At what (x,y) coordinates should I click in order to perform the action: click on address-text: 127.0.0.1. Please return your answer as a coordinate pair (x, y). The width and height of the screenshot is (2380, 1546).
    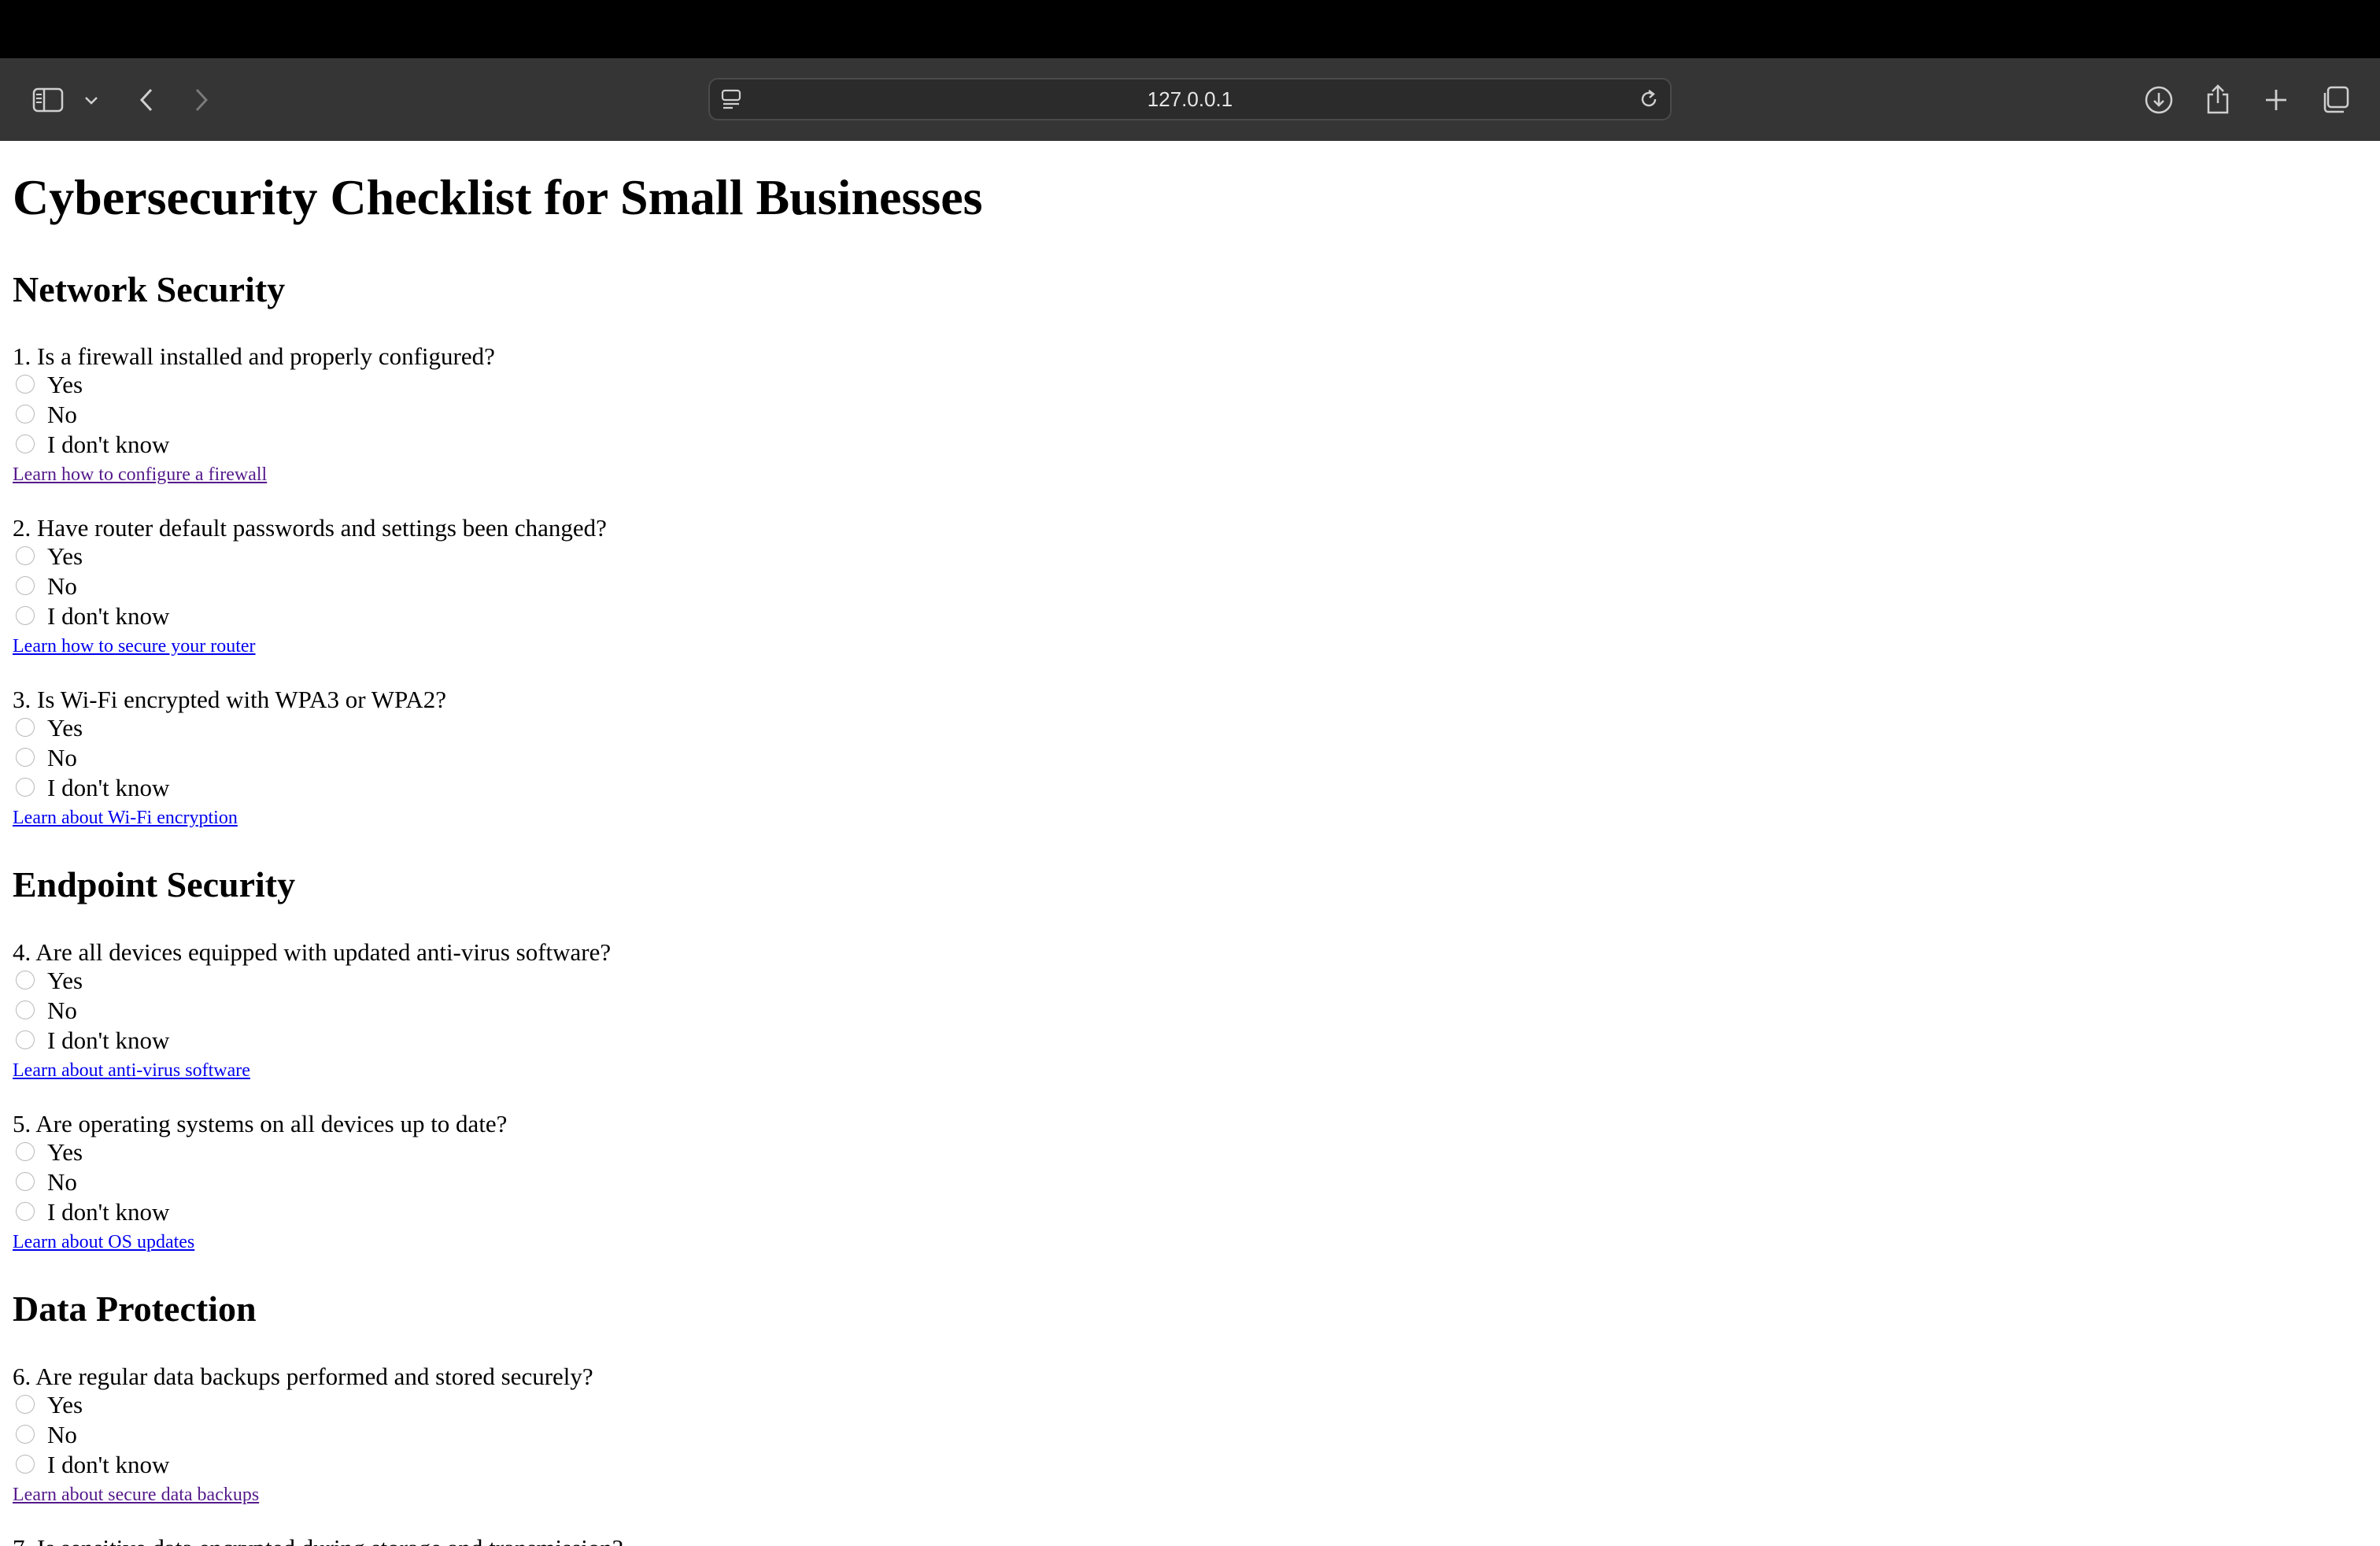
    Looking at the image, I should click on (1190, 99).